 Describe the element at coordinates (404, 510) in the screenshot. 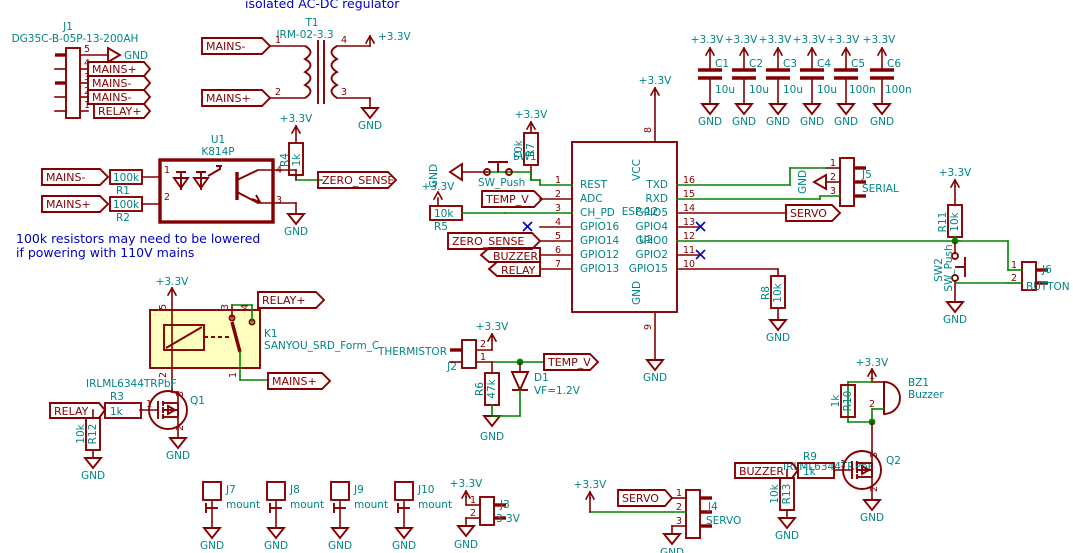

I see `mount-hole-j10` at that location.